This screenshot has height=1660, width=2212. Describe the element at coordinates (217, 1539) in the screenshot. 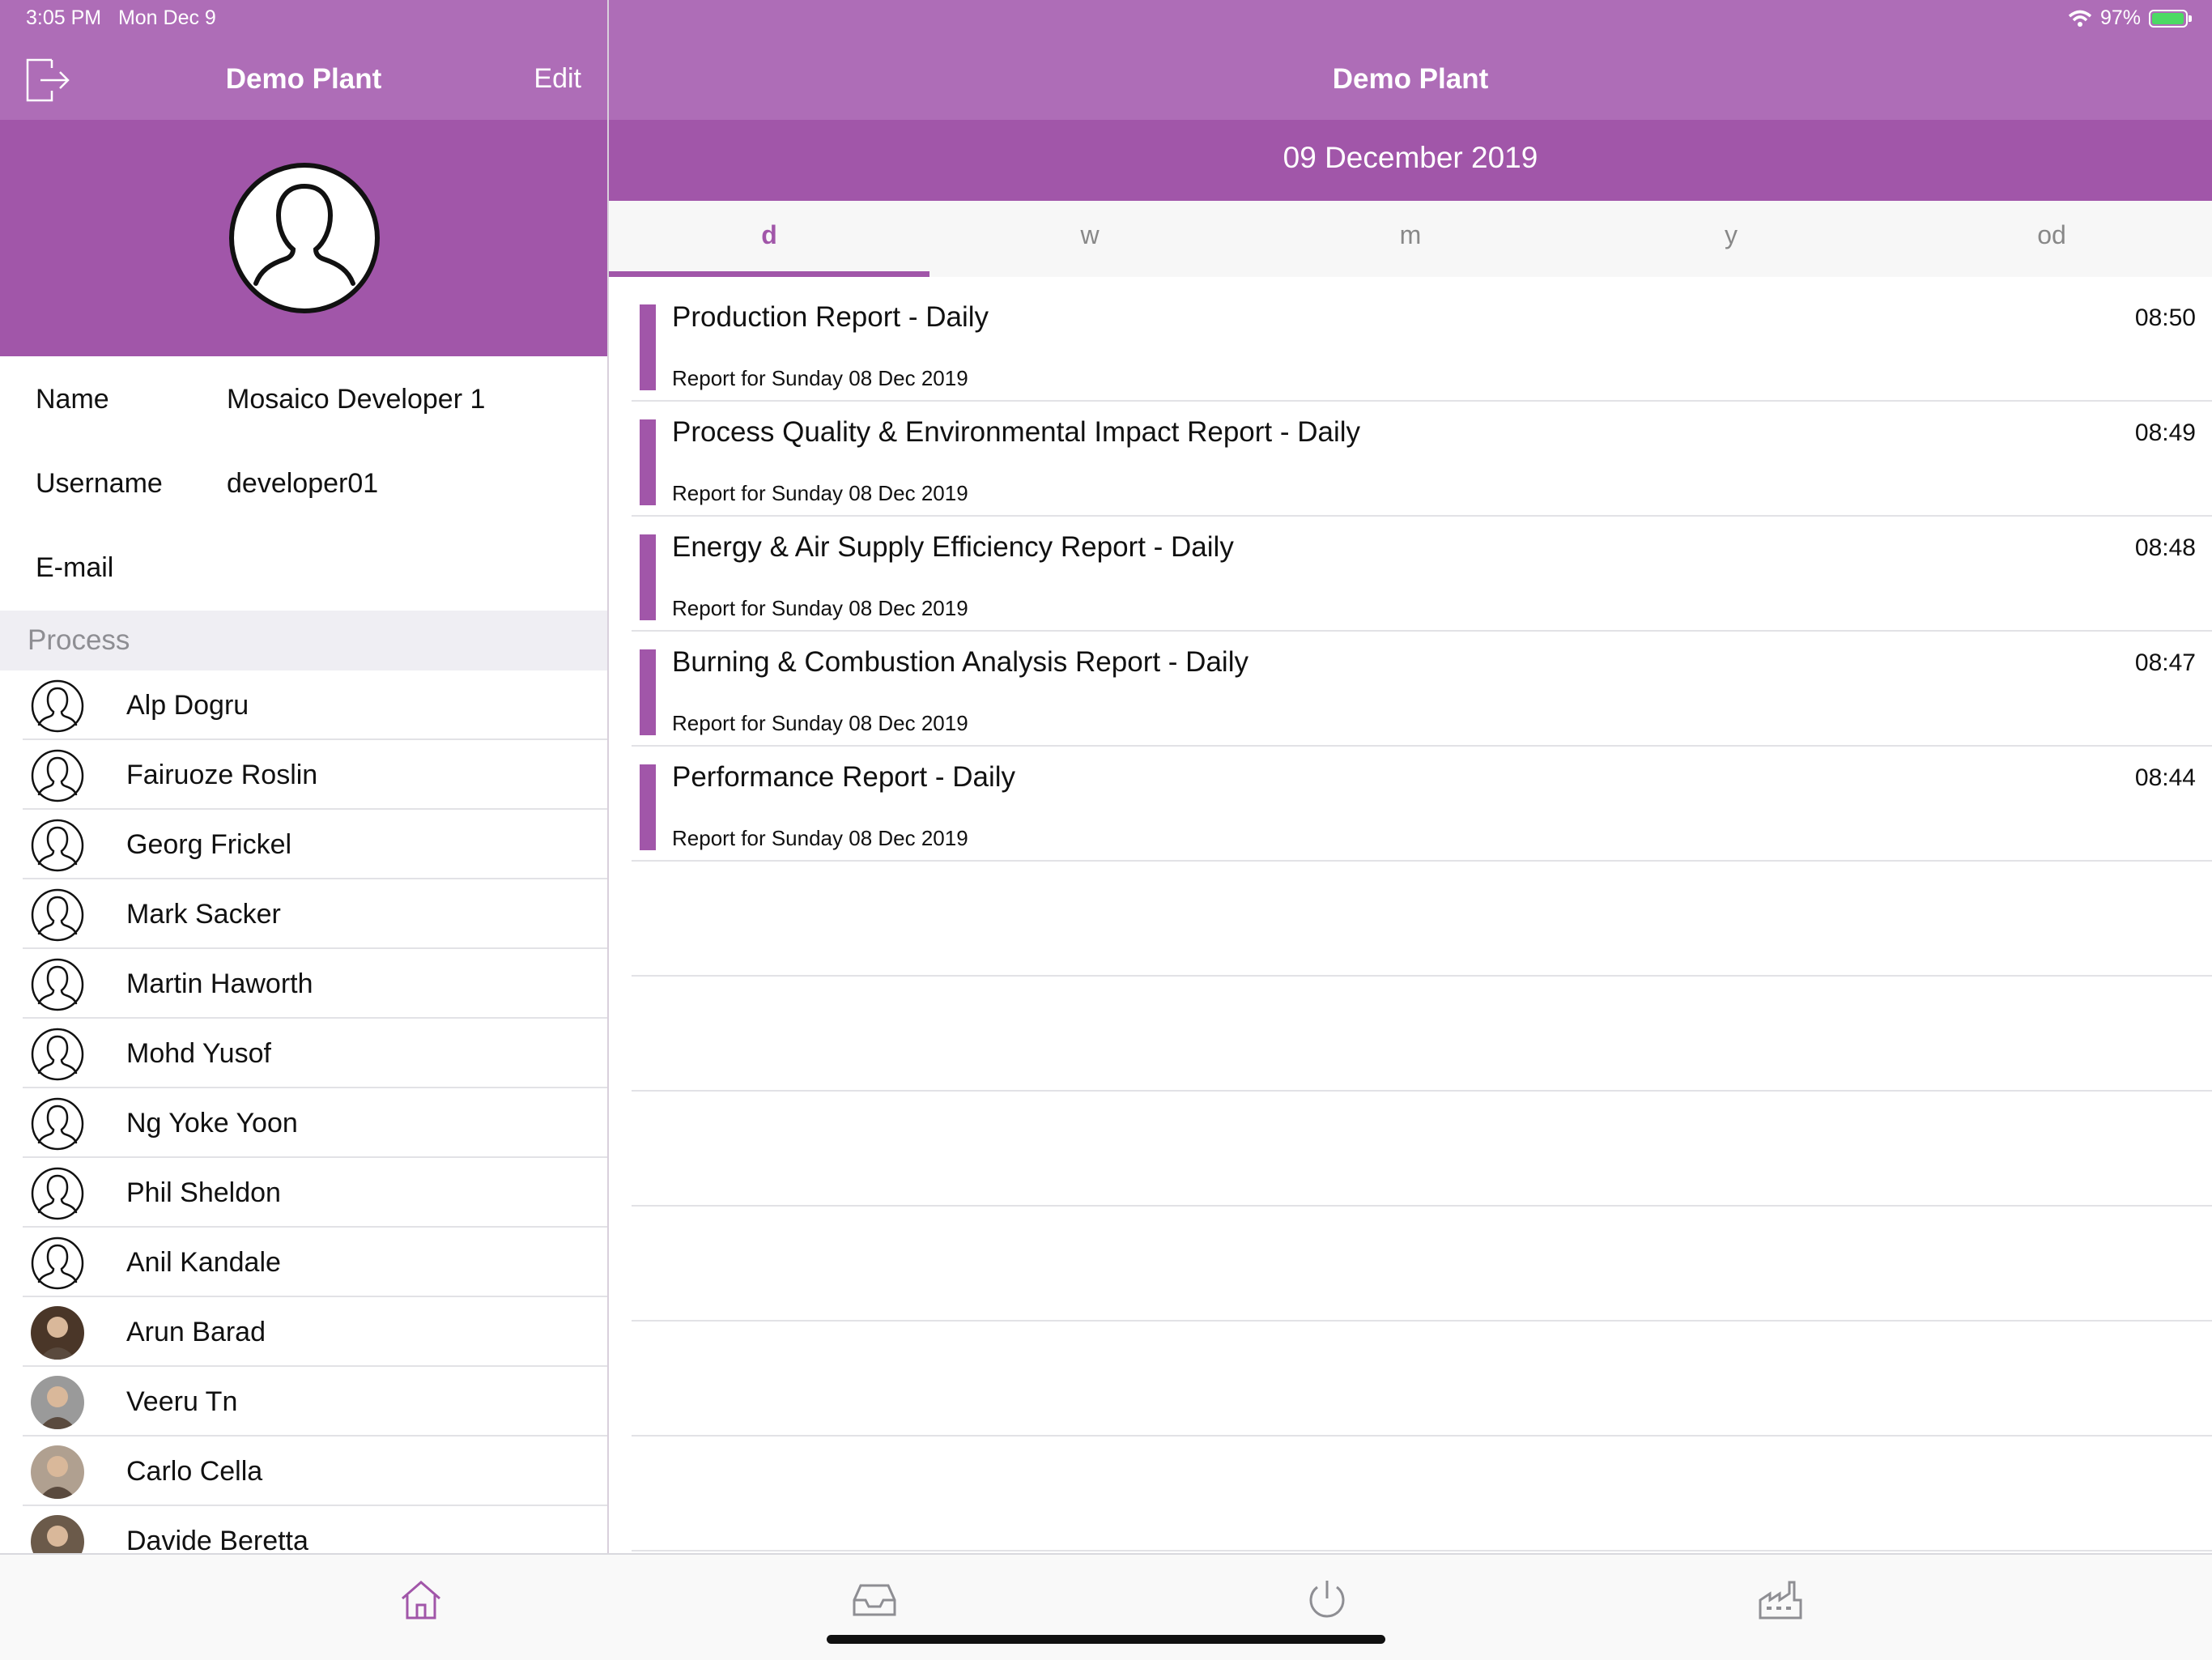

I see `person-name: Davide Beretta` at that location.